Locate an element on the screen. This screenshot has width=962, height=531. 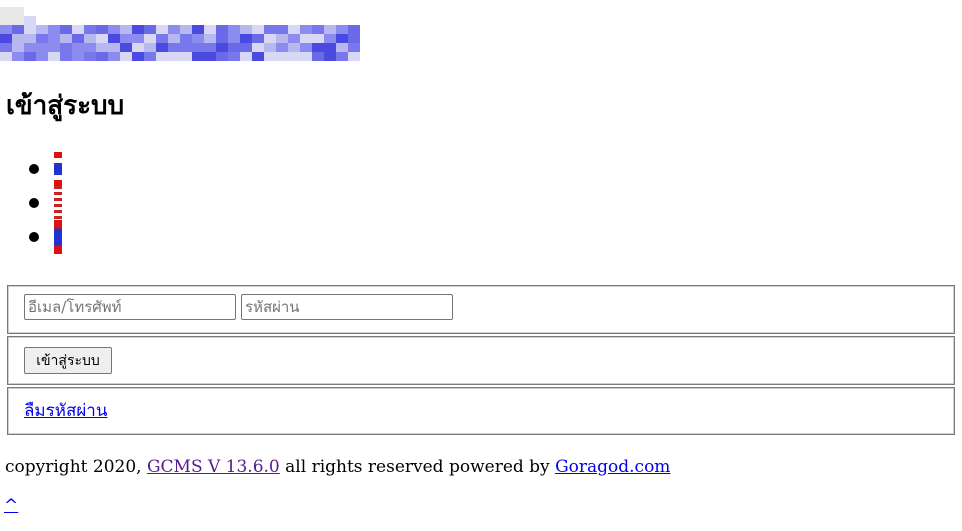
email-phone-field is located at coordinates (130, 307).